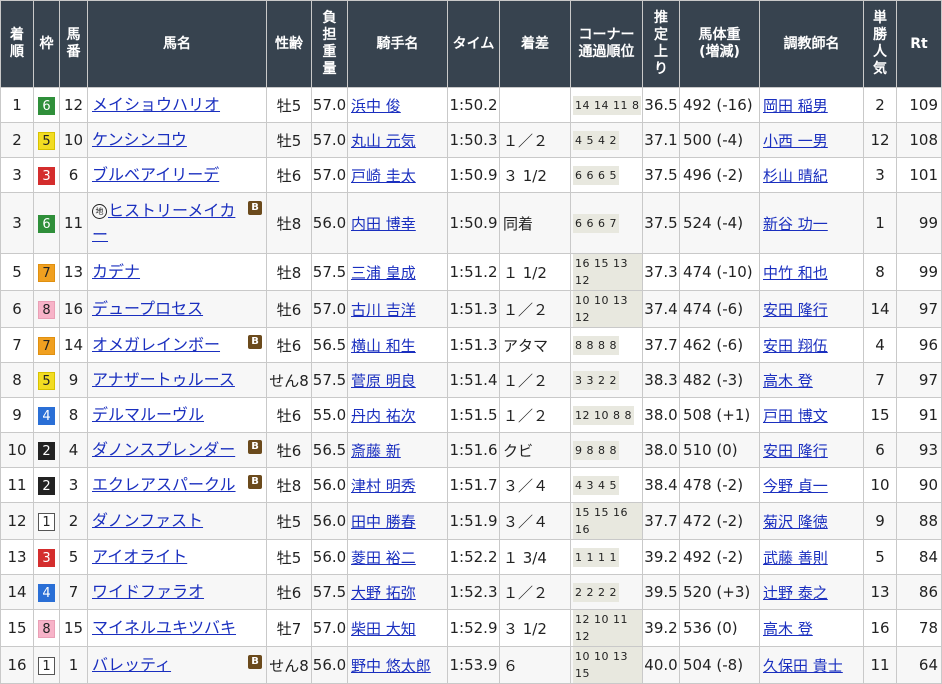  What do you see at coordinates (795, 106) in the screenshot?
I see `trainer-link: 岡田 稲男` at bounding box center [795, 106].